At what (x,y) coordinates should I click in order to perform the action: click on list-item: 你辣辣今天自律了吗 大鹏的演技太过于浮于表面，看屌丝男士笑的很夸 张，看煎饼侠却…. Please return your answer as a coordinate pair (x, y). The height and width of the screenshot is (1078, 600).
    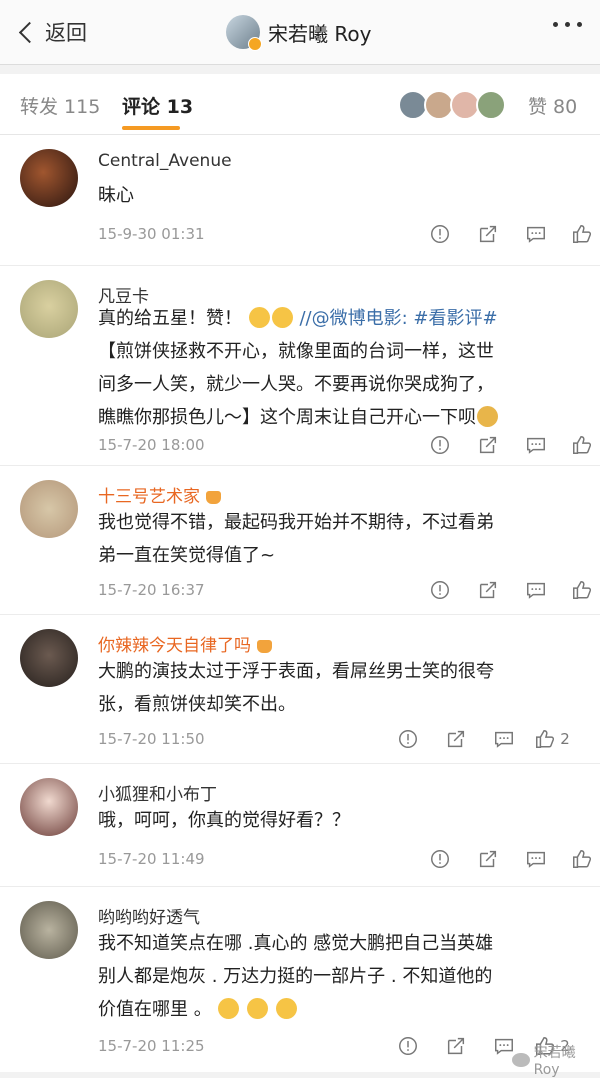
    Looking at the image, I should click on (300, 689).